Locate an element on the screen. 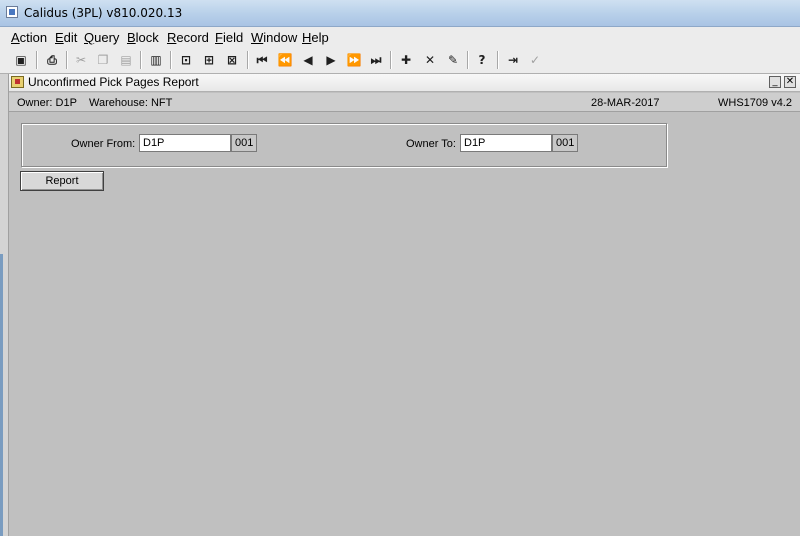 This screenshot has width=800, height=536. menu-block-mnemonic: B is located at coordinates (131, 37).